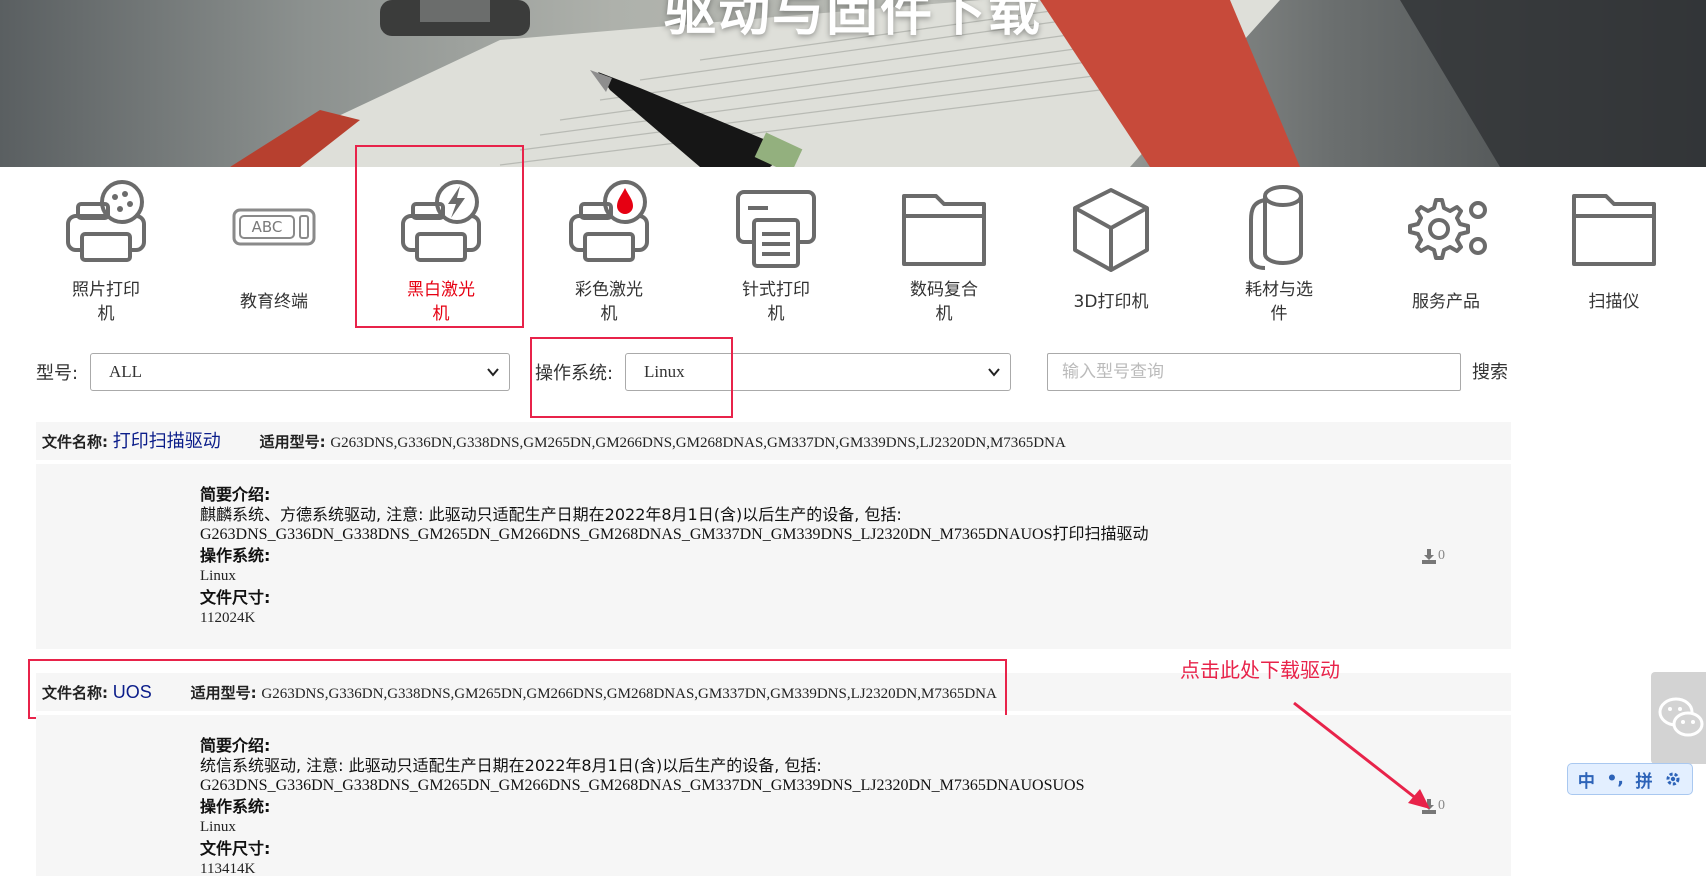  I want to click on category-label: 教育终端, so click(274, 302).